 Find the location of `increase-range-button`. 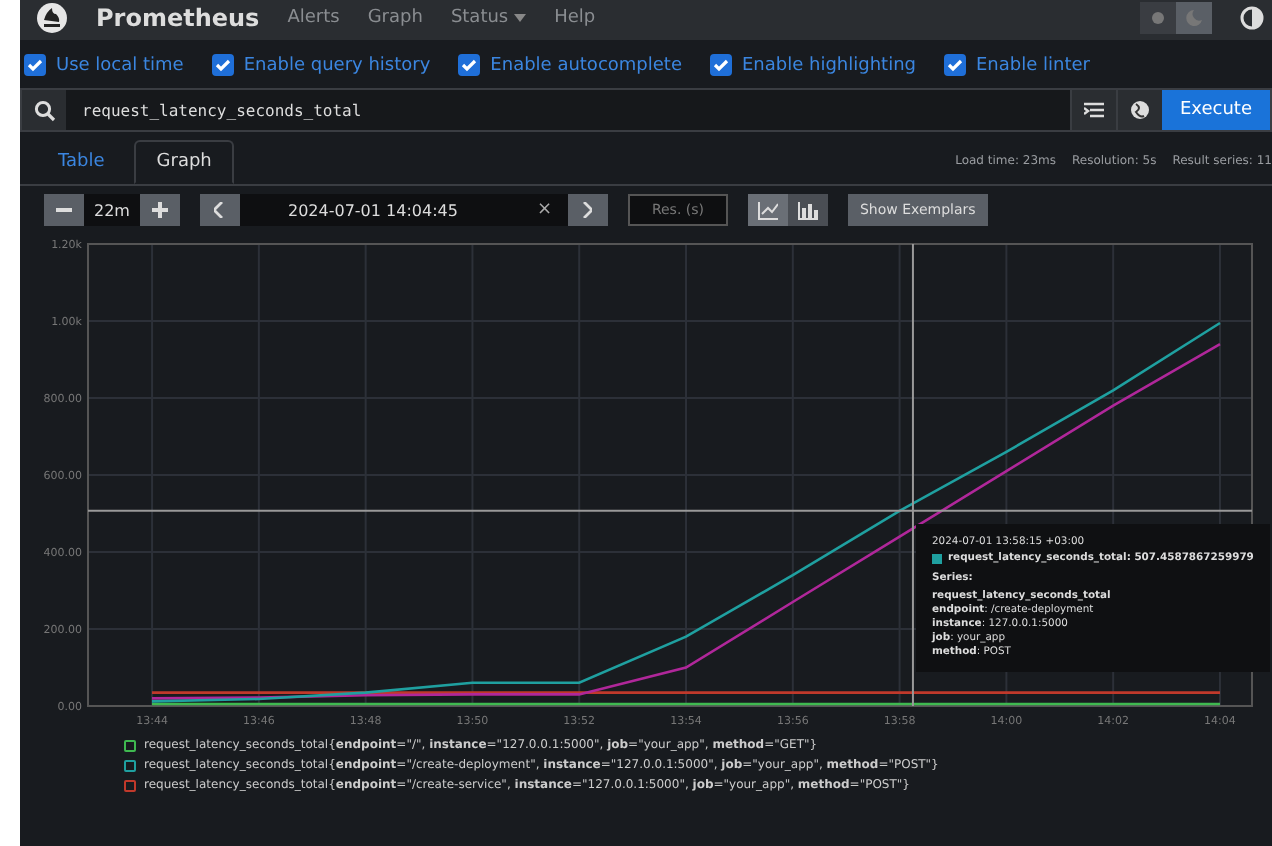

increase-range-button is located at coordinates (159, 210).